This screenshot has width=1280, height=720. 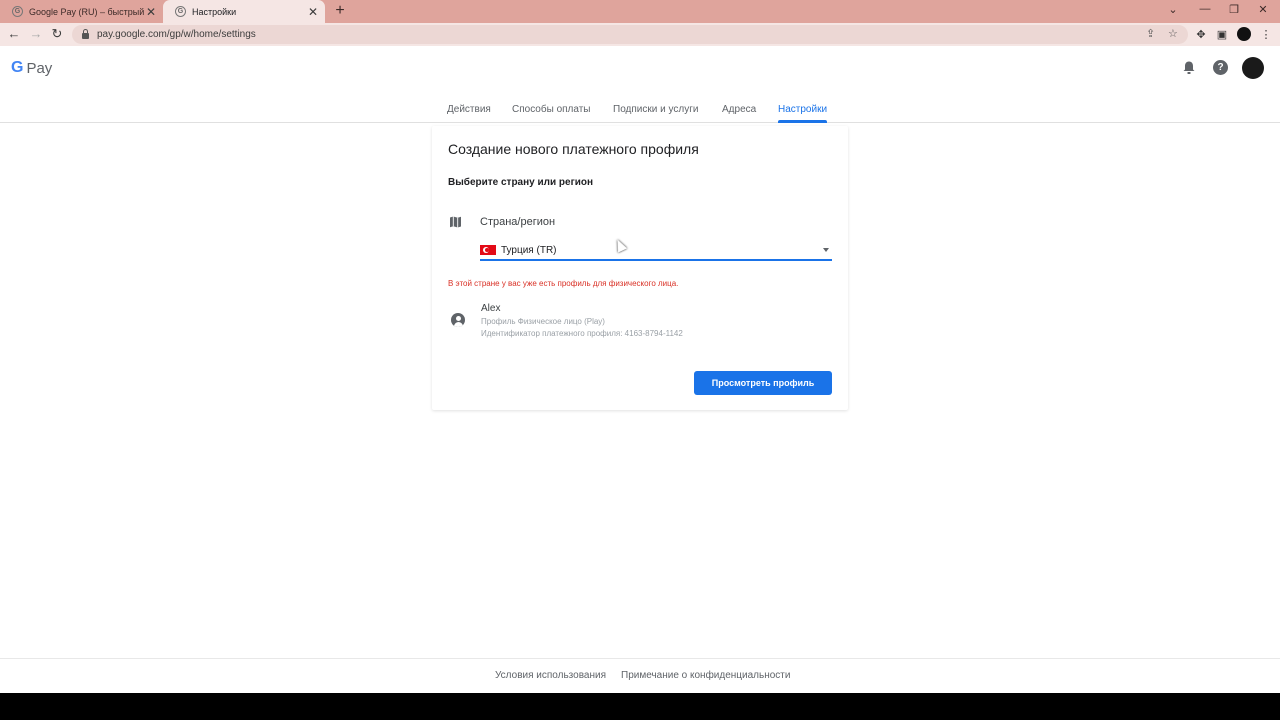 What do you see at coordinates (1150, 33) in the screenshot?
I see `share-icon: ⇪` at bounding box center [1150, 33].